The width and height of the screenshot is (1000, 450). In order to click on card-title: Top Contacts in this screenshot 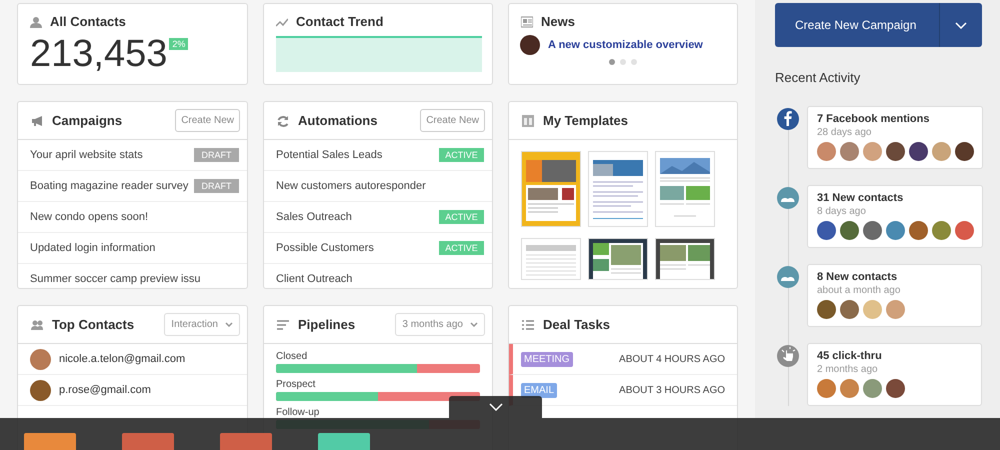, I will do `click(94, 324)`.